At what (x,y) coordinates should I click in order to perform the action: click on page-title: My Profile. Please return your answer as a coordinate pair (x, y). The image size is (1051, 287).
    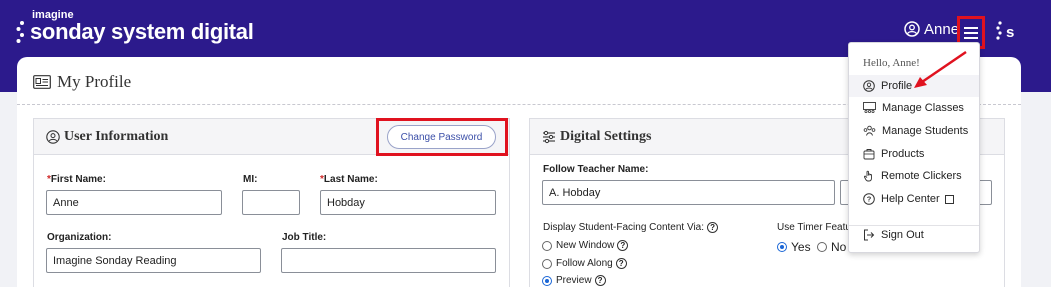
    Looking at the image, I should click on (82, 82).